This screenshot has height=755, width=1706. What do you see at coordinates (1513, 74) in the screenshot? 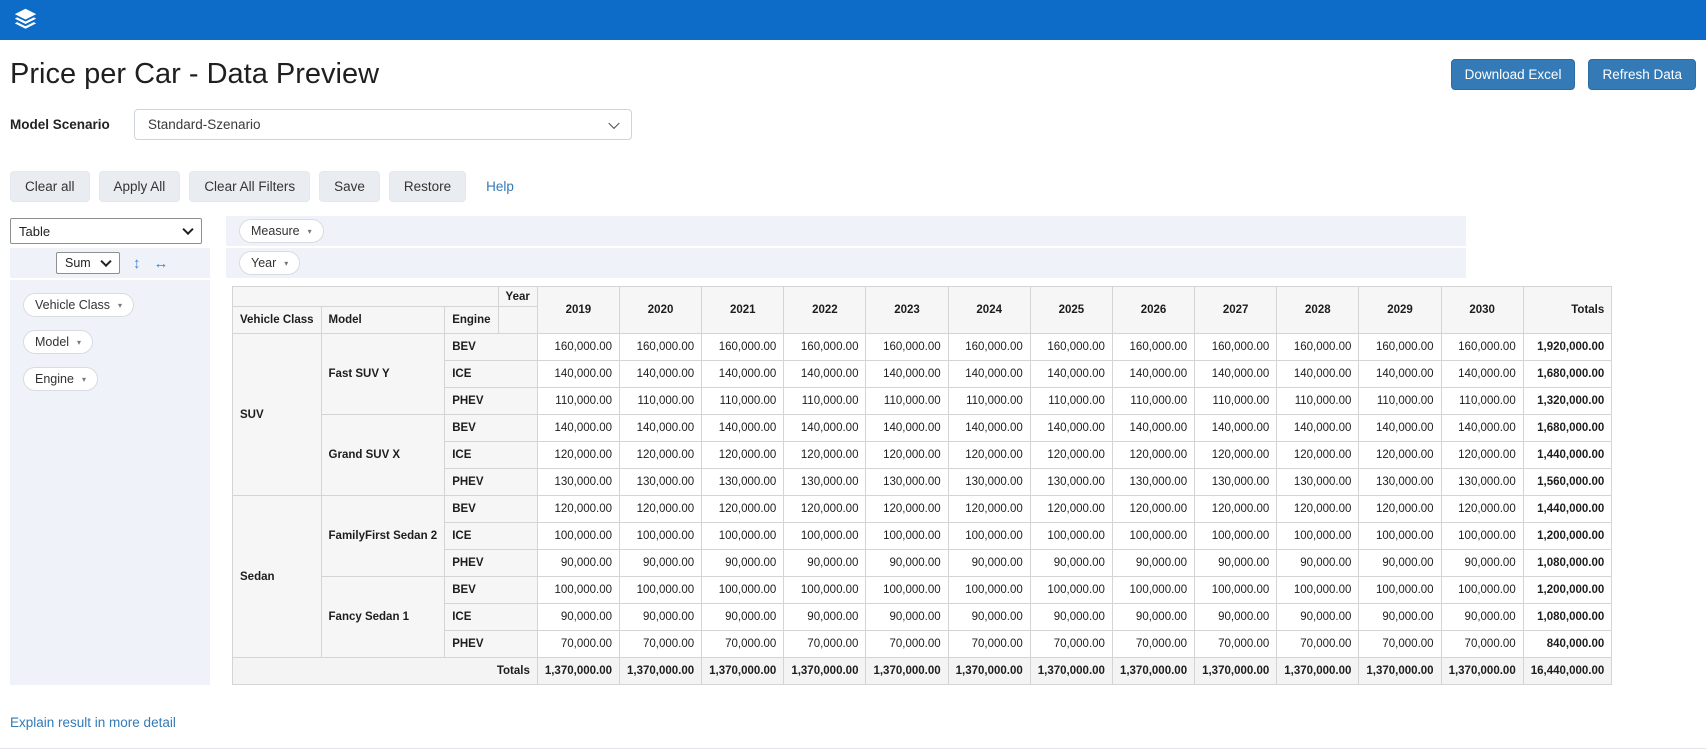
I see `download-excel-button: Download Excel` at bounding box center [1513, 74].